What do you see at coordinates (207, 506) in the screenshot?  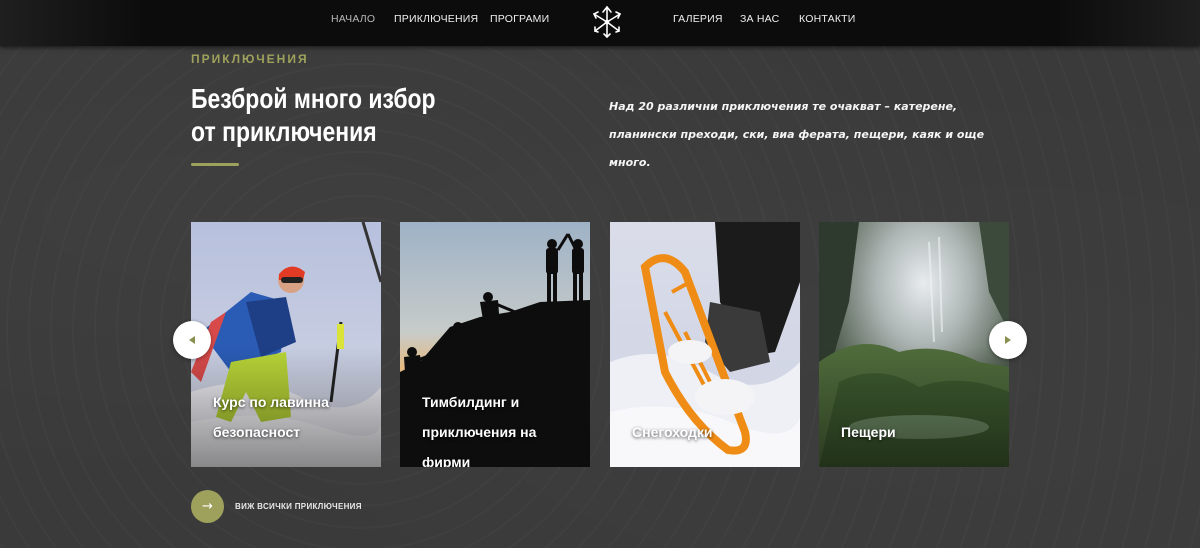 I see `arrow-right-icon: →` at bounding box center [207, 506].